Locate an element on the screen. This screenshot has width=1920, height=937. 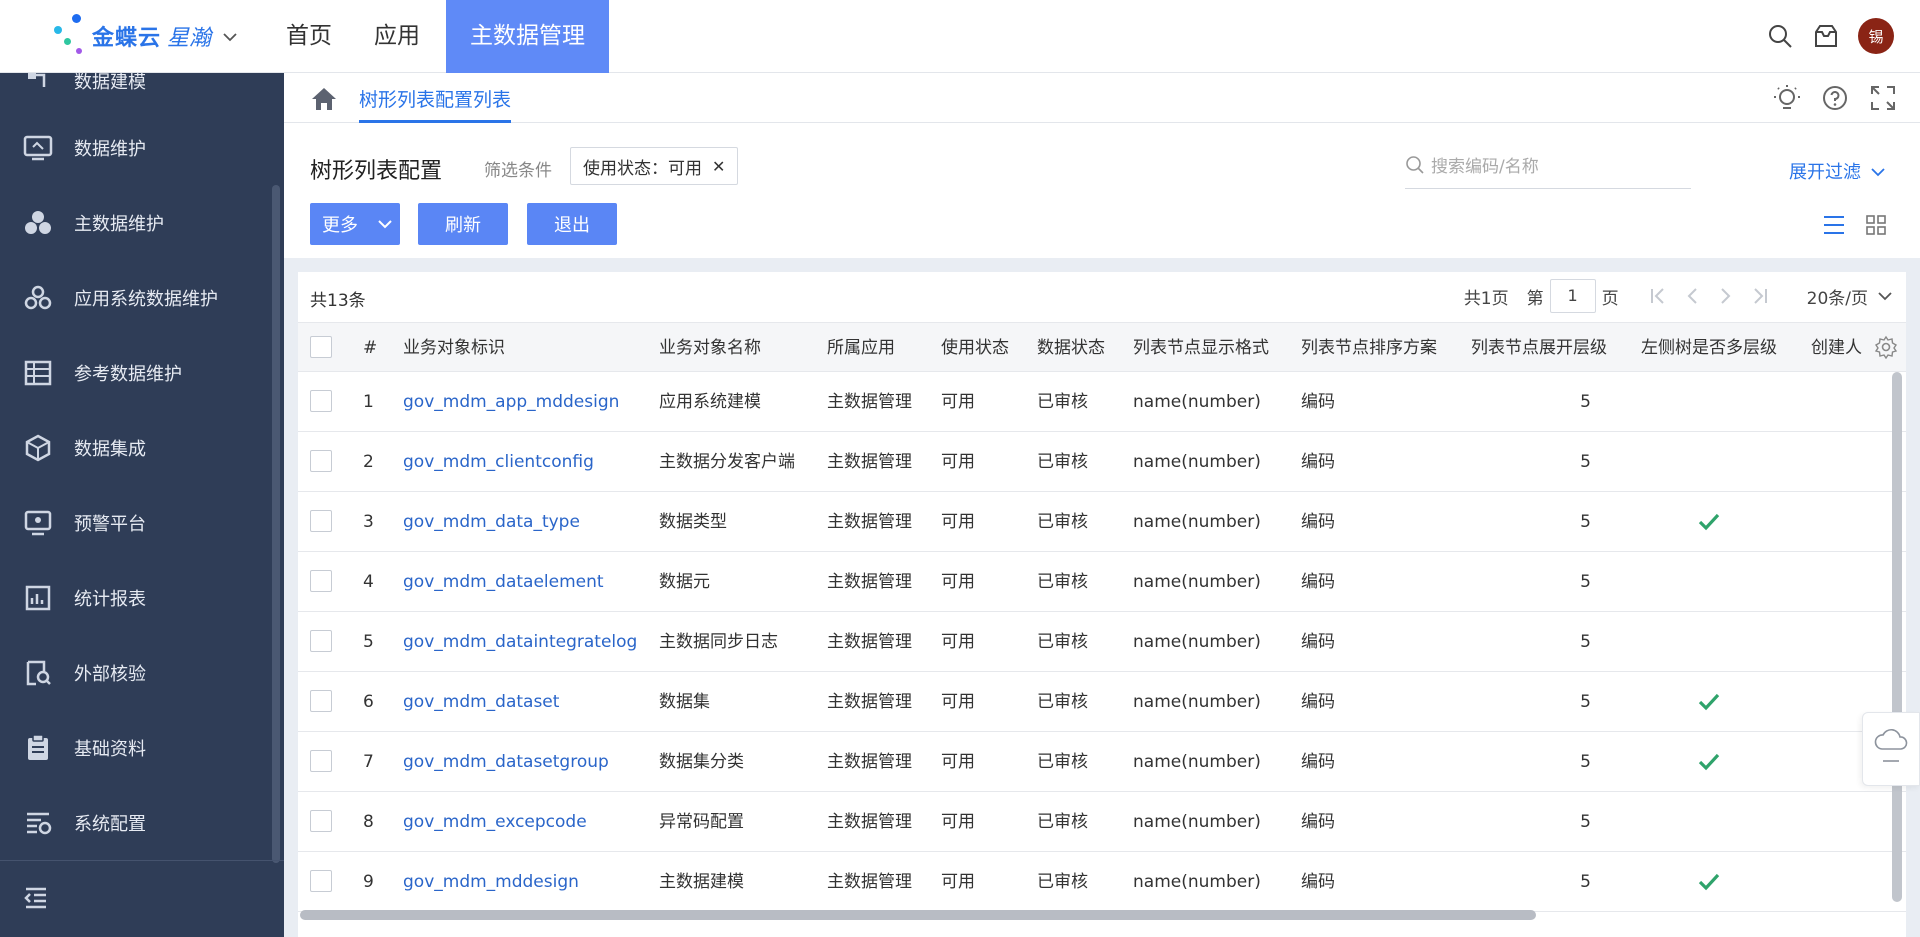
cell-object-id: gov_mdm_dataintegratelog is located at coordinates (520, 642).